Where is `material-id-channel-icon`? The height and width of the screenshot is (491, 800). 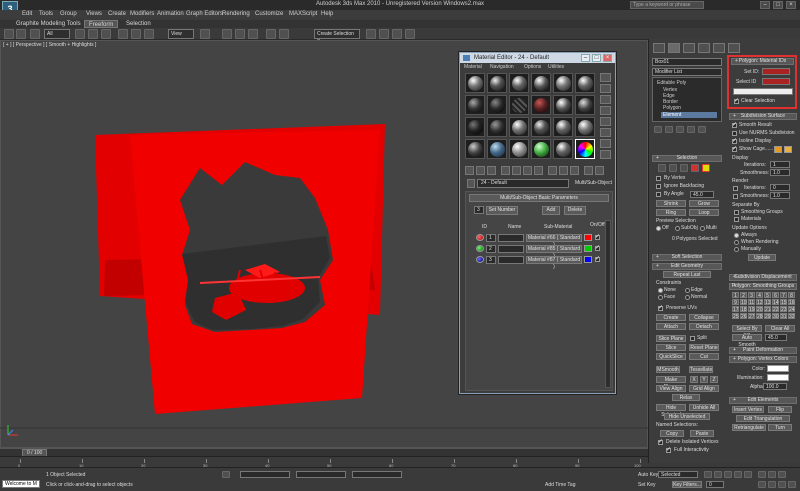 material-id-channel-icon is located at coordinates (552, 170).